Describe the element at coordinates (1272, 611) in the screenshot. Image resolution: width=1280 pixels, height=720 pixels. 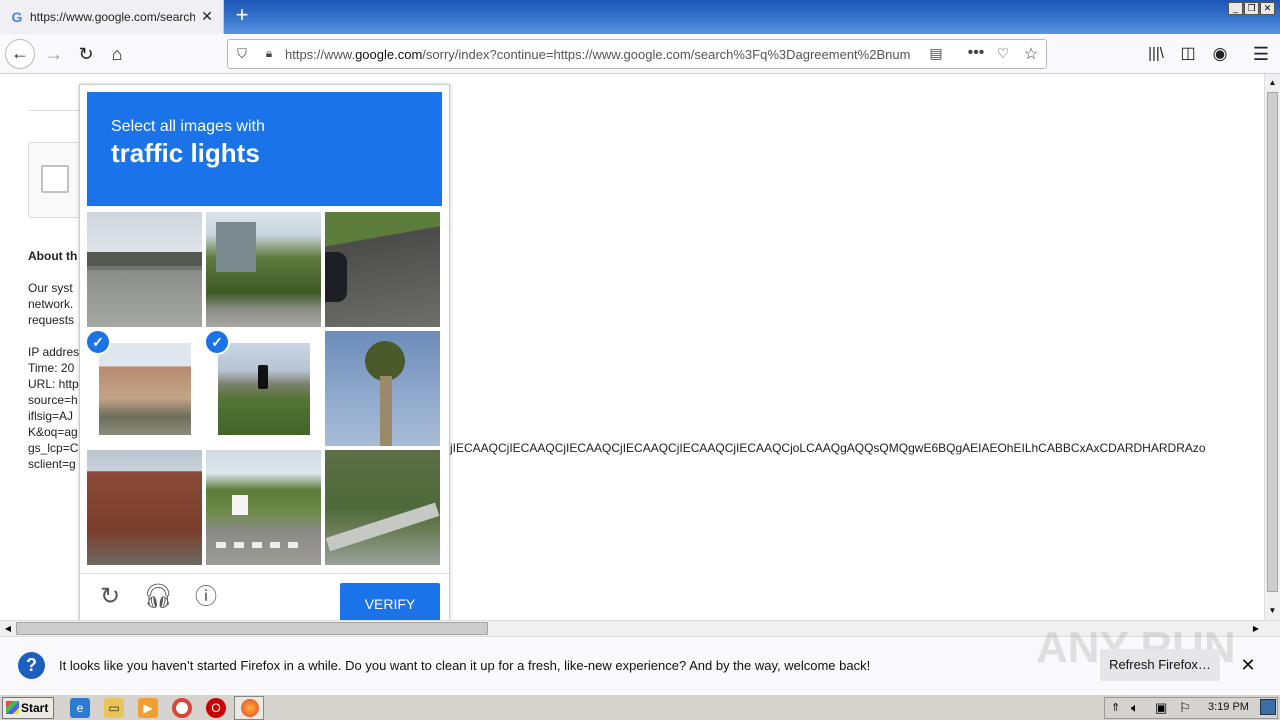
I see `scroll-down-icon: ▼` at that location.